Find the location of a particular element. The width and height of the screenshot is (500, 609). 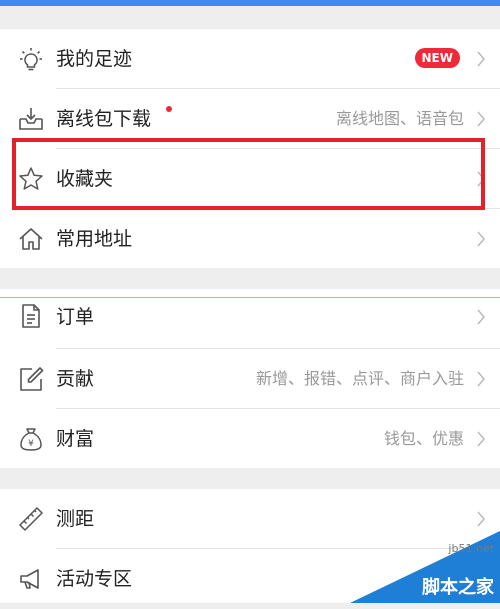

new-badge: NEW is located at coordinates (437, 58).